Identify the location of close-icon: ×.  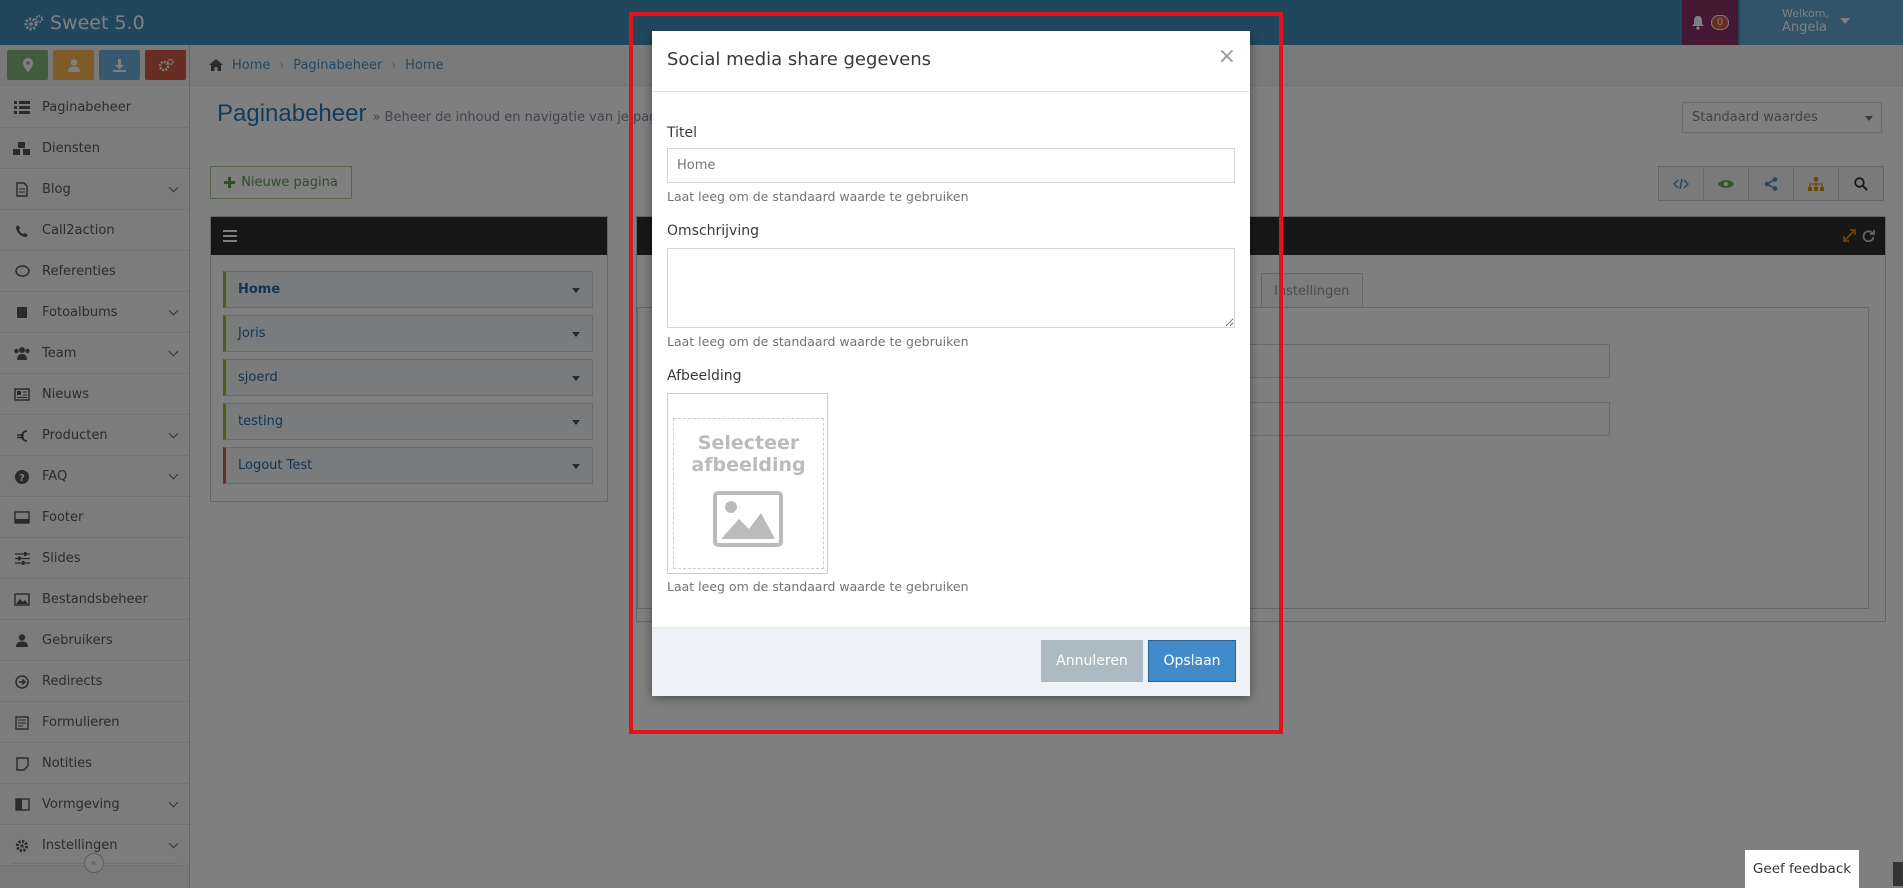
(1227, 57).